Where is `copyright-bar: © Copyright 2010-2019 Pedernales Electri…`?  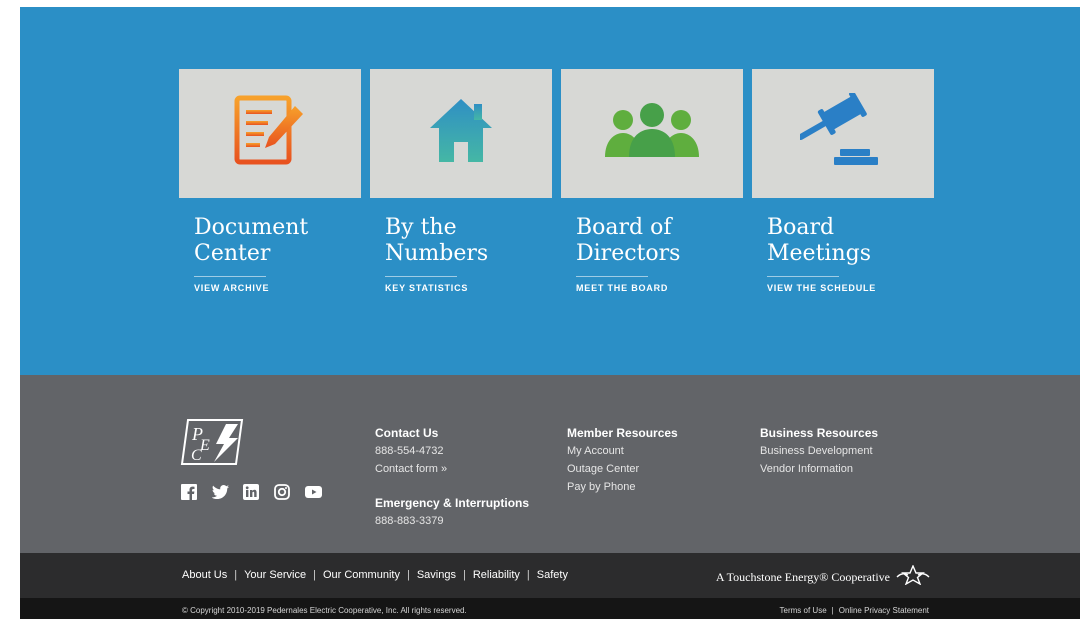
copyright-bar: © Copyright 2010-2019 Pedernales Electri… is located at coordinates (550, 608).